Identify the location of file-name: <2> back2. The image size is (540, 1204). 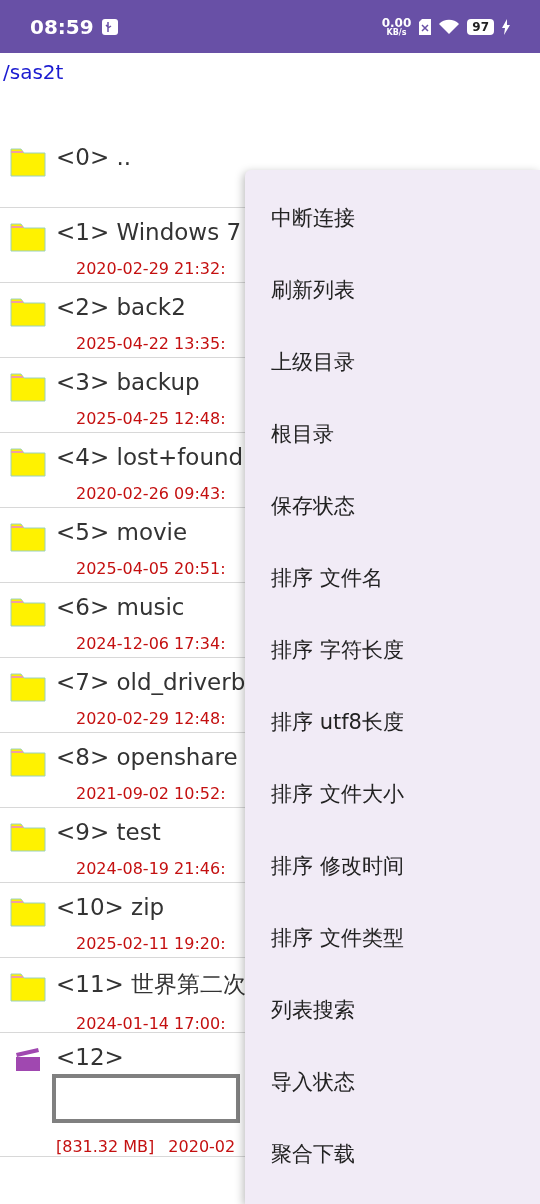
(121, 307).